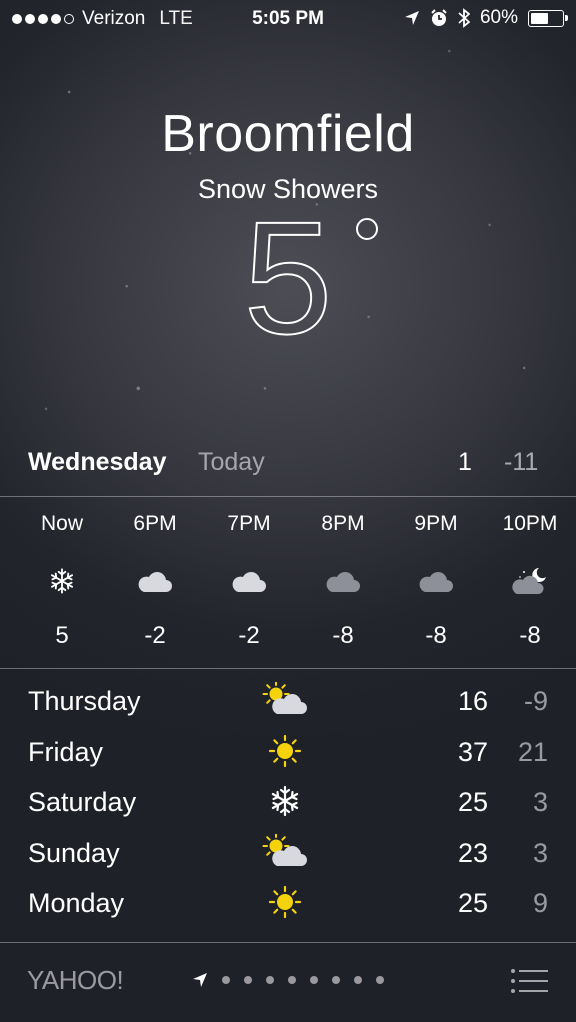 The image size is (576, 1022). What do you see at coordinates (472, 852) in the screenshot?
I see `daily-high: 23` at bounding box center [472, 852].